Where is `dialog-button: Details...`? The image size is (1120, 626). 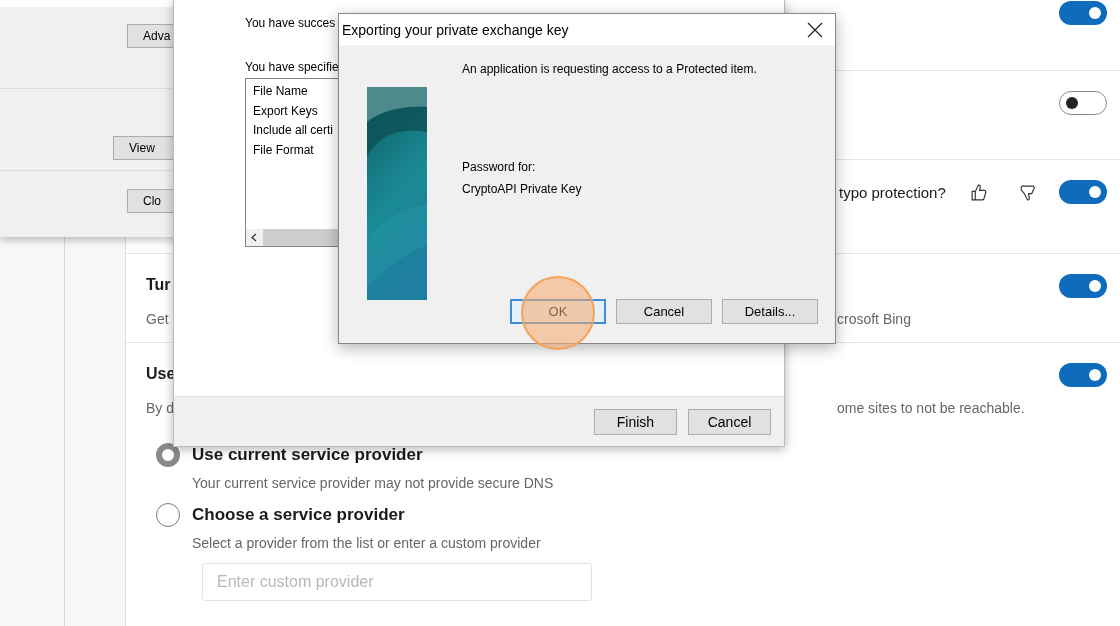
dialog-button: Details... is located at coordinates (770, 311).